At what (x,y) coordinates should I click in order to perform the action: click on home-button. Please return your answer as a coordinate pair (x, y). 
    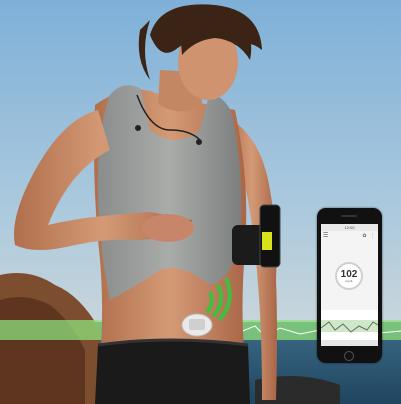
    Looking at the image, I should click on (349, 356).